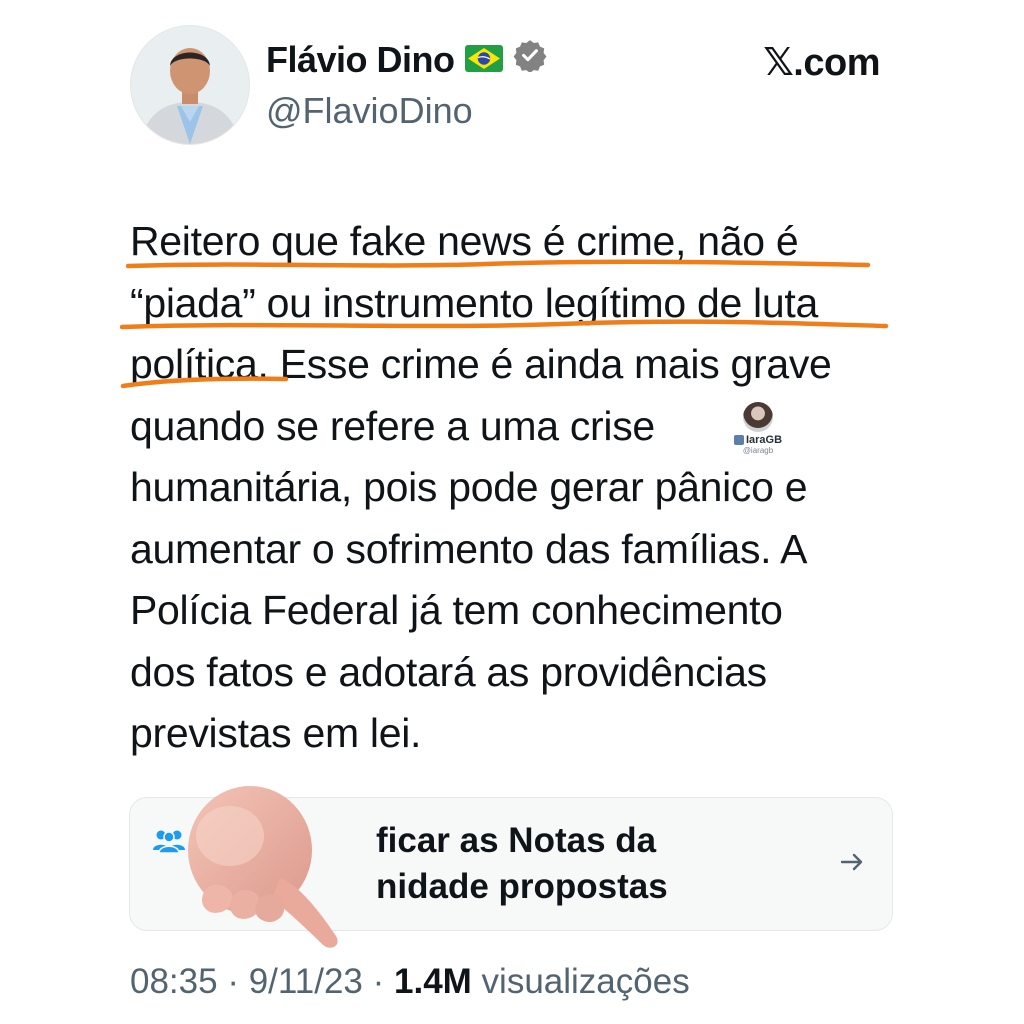  I want to click on display-name-row: Flávio Dino, so click(406, 59).